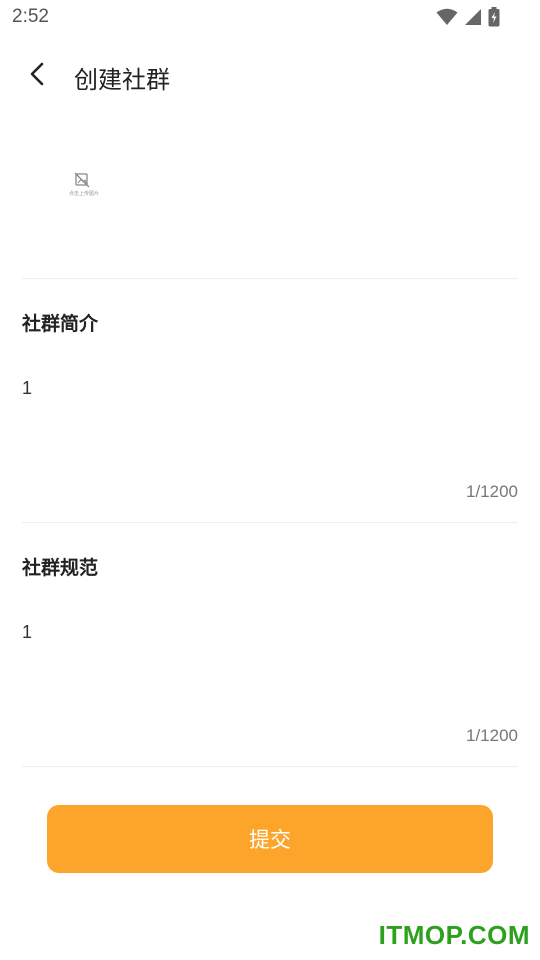  I want to click on status-time: 2:52, so click(30, 16).